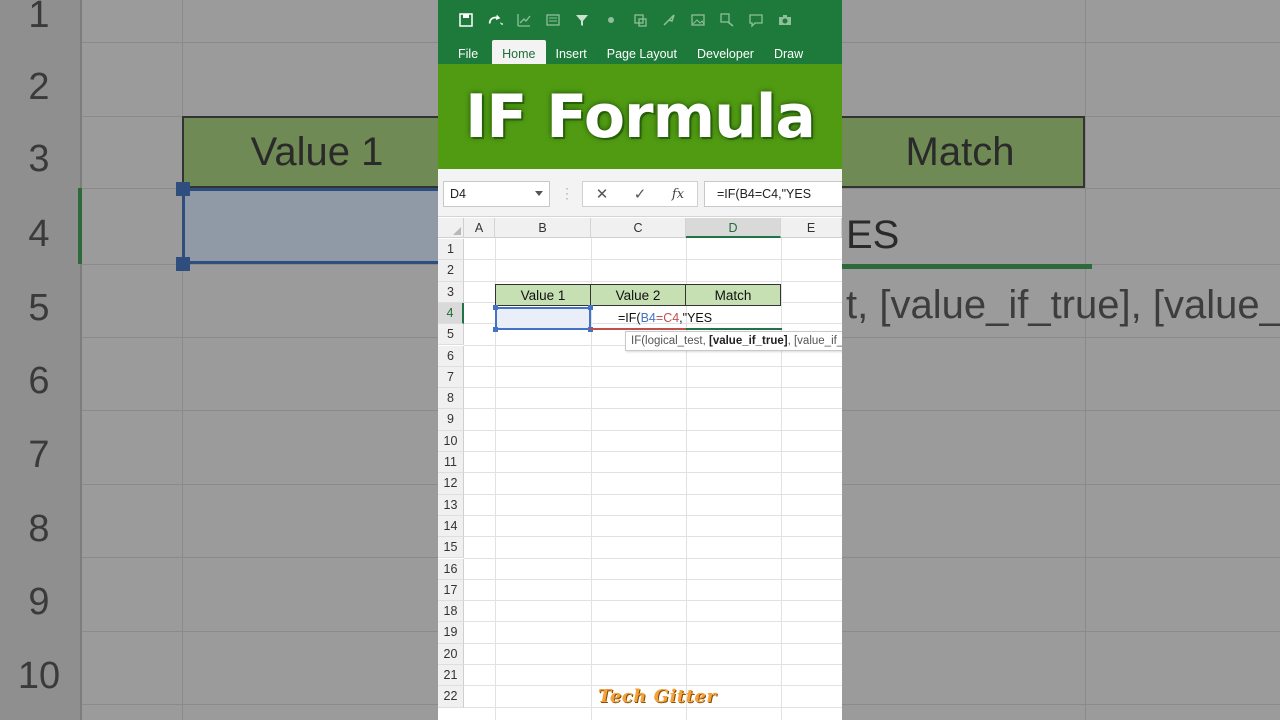 The height and width of the screenshot is (720, 1280). Describe the element at coordinates (785, 20) in the screenshot. I see `camera-icon` at that location.